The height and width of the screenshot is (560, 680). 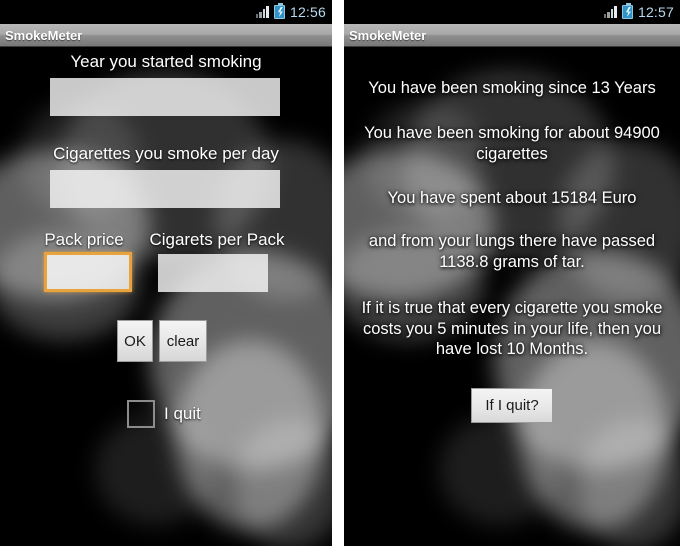 I want to click on bottom-strip-left, so click(x=166, y=549).